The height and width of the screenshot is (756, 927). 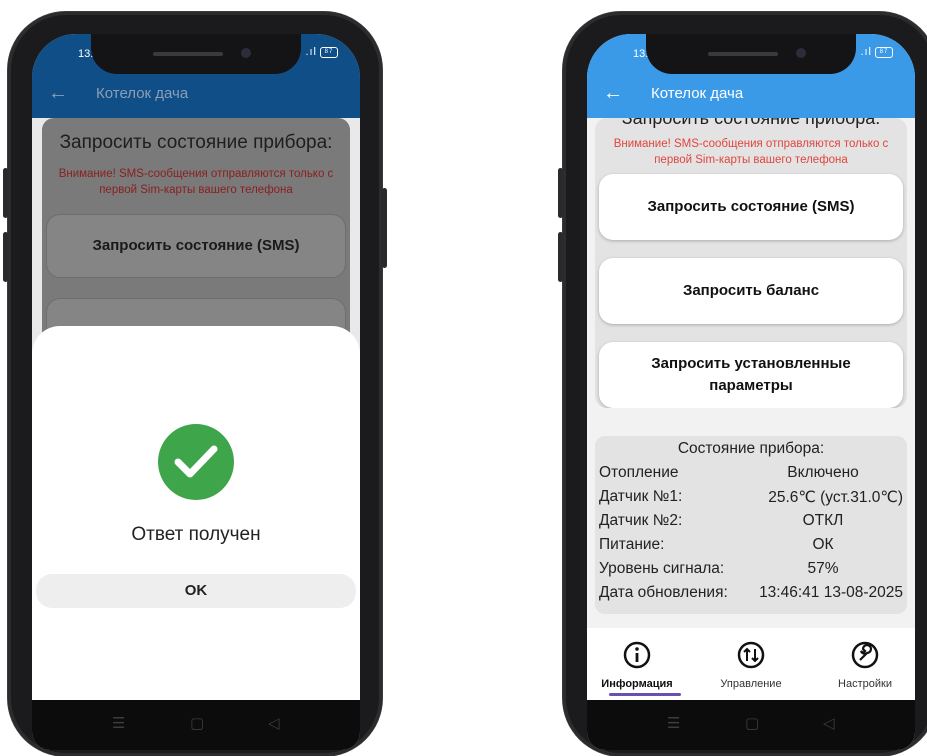 I want to click on status-row-signal: Уровень сигнала: 57%, so click(x=751, y=571).